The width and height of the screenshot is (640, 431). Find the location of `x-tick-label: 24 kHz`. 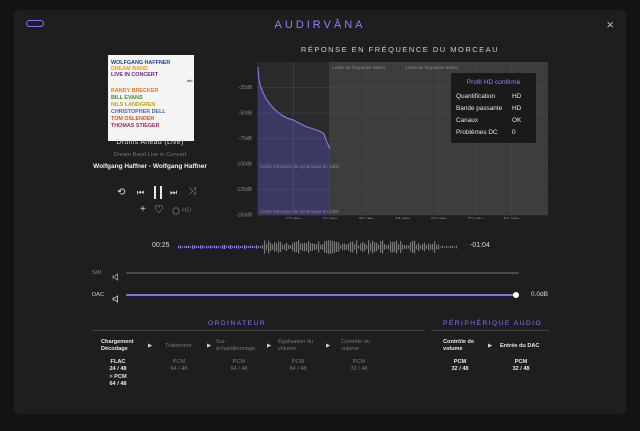

x-tick-label: 24 kHz is located at coordinates (330, 218).